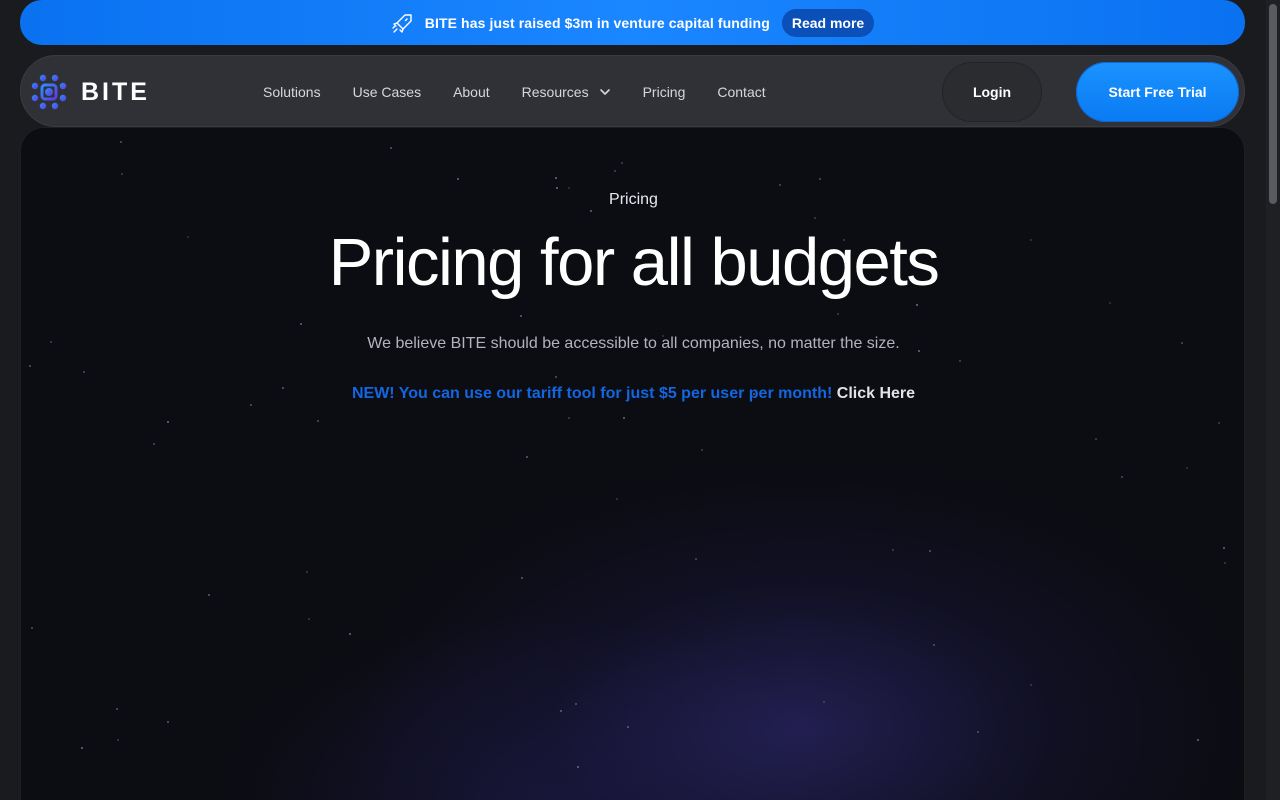 The image size is (1280, 800). Describe the element at coordinates (555, 92) in the screenshot. I see `menu-item-resources-label: Resources` at that location.